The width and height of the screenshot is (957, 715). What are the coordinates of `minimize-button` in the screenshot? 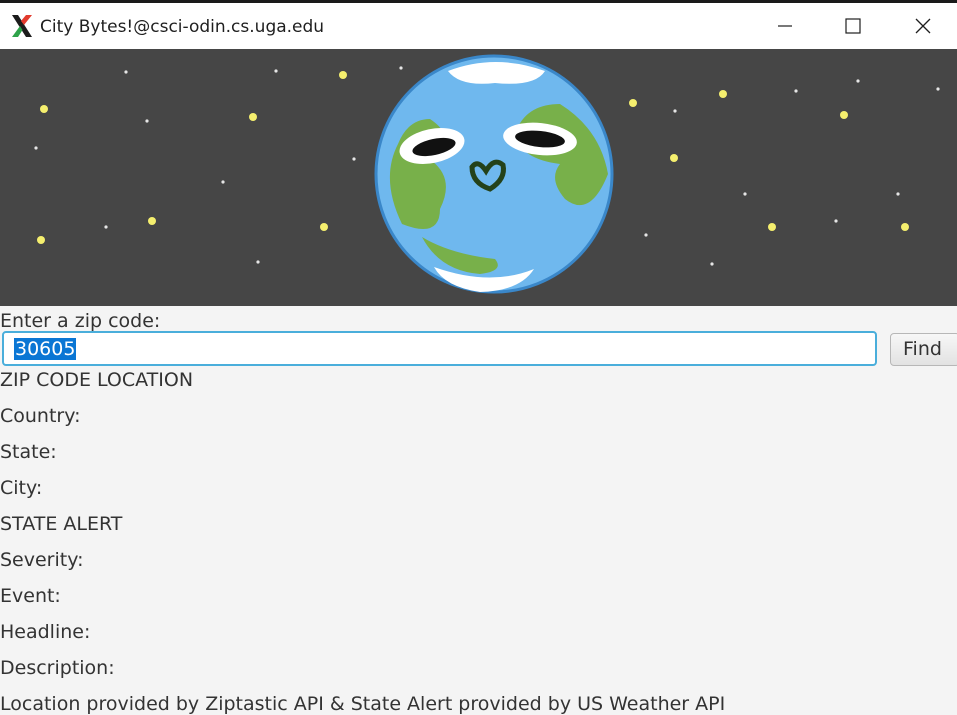 It's located at (785, 26).